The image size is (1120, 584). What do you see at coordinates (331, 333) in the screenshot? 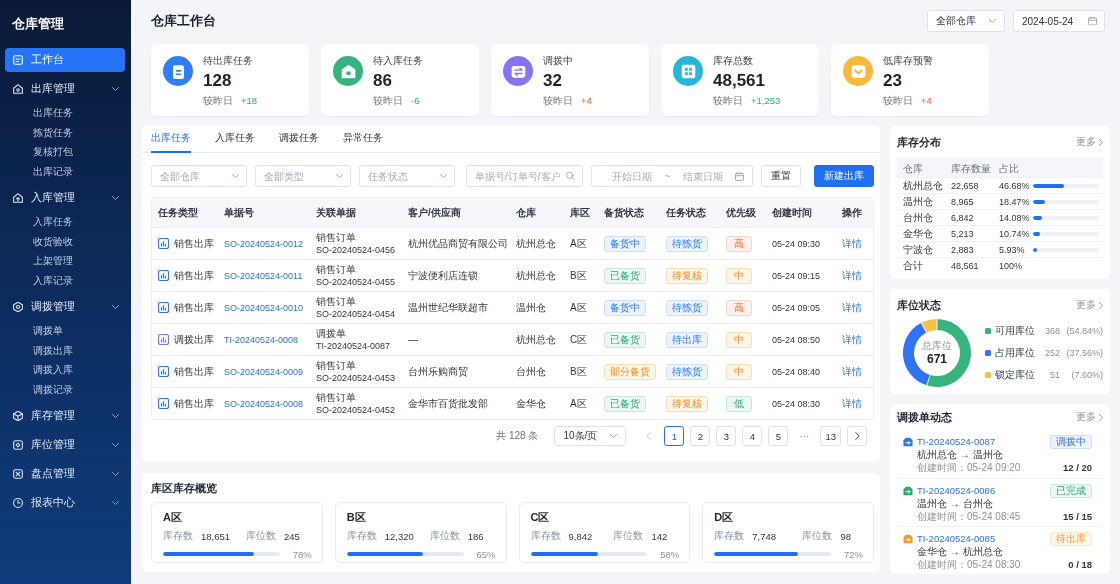
I see `reference-type: 调拨单` at bounding box center [331, 333].